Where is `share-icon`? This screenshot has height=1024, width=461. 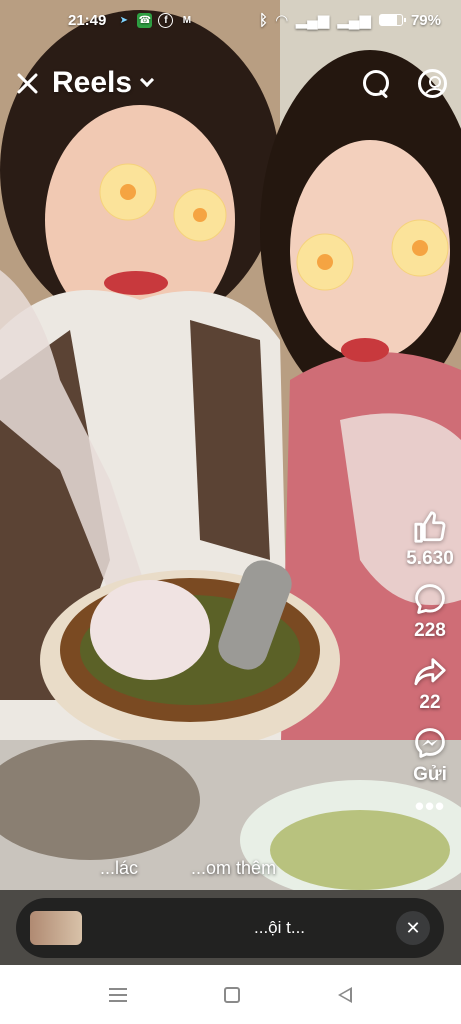
share-icon is located at coordinates (430, 672).